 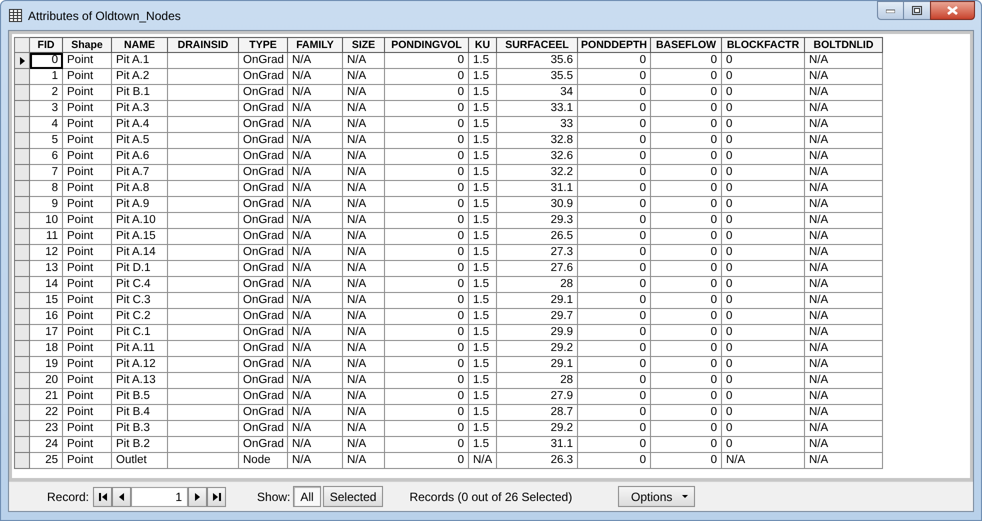 What do you see at coordinates (140, 445) in the screenshot?
I see `table-cell: Pit B.2` at bounding box center [140, 445].